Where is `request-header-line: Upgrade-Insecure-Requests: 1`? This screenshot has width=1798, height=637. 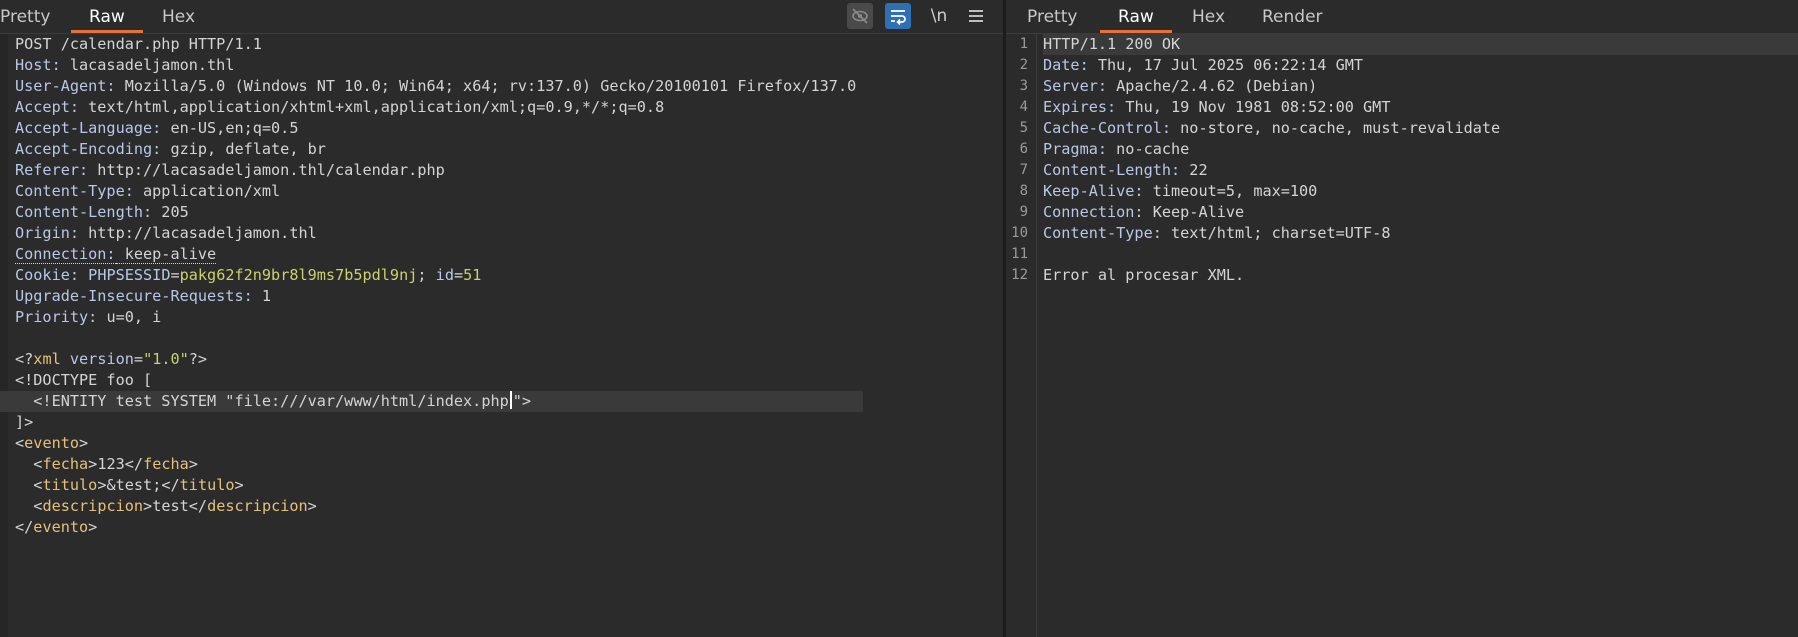
request-header-line: Upgrade-Insecure-Requests: 1 is located at coordinates (143, 296).